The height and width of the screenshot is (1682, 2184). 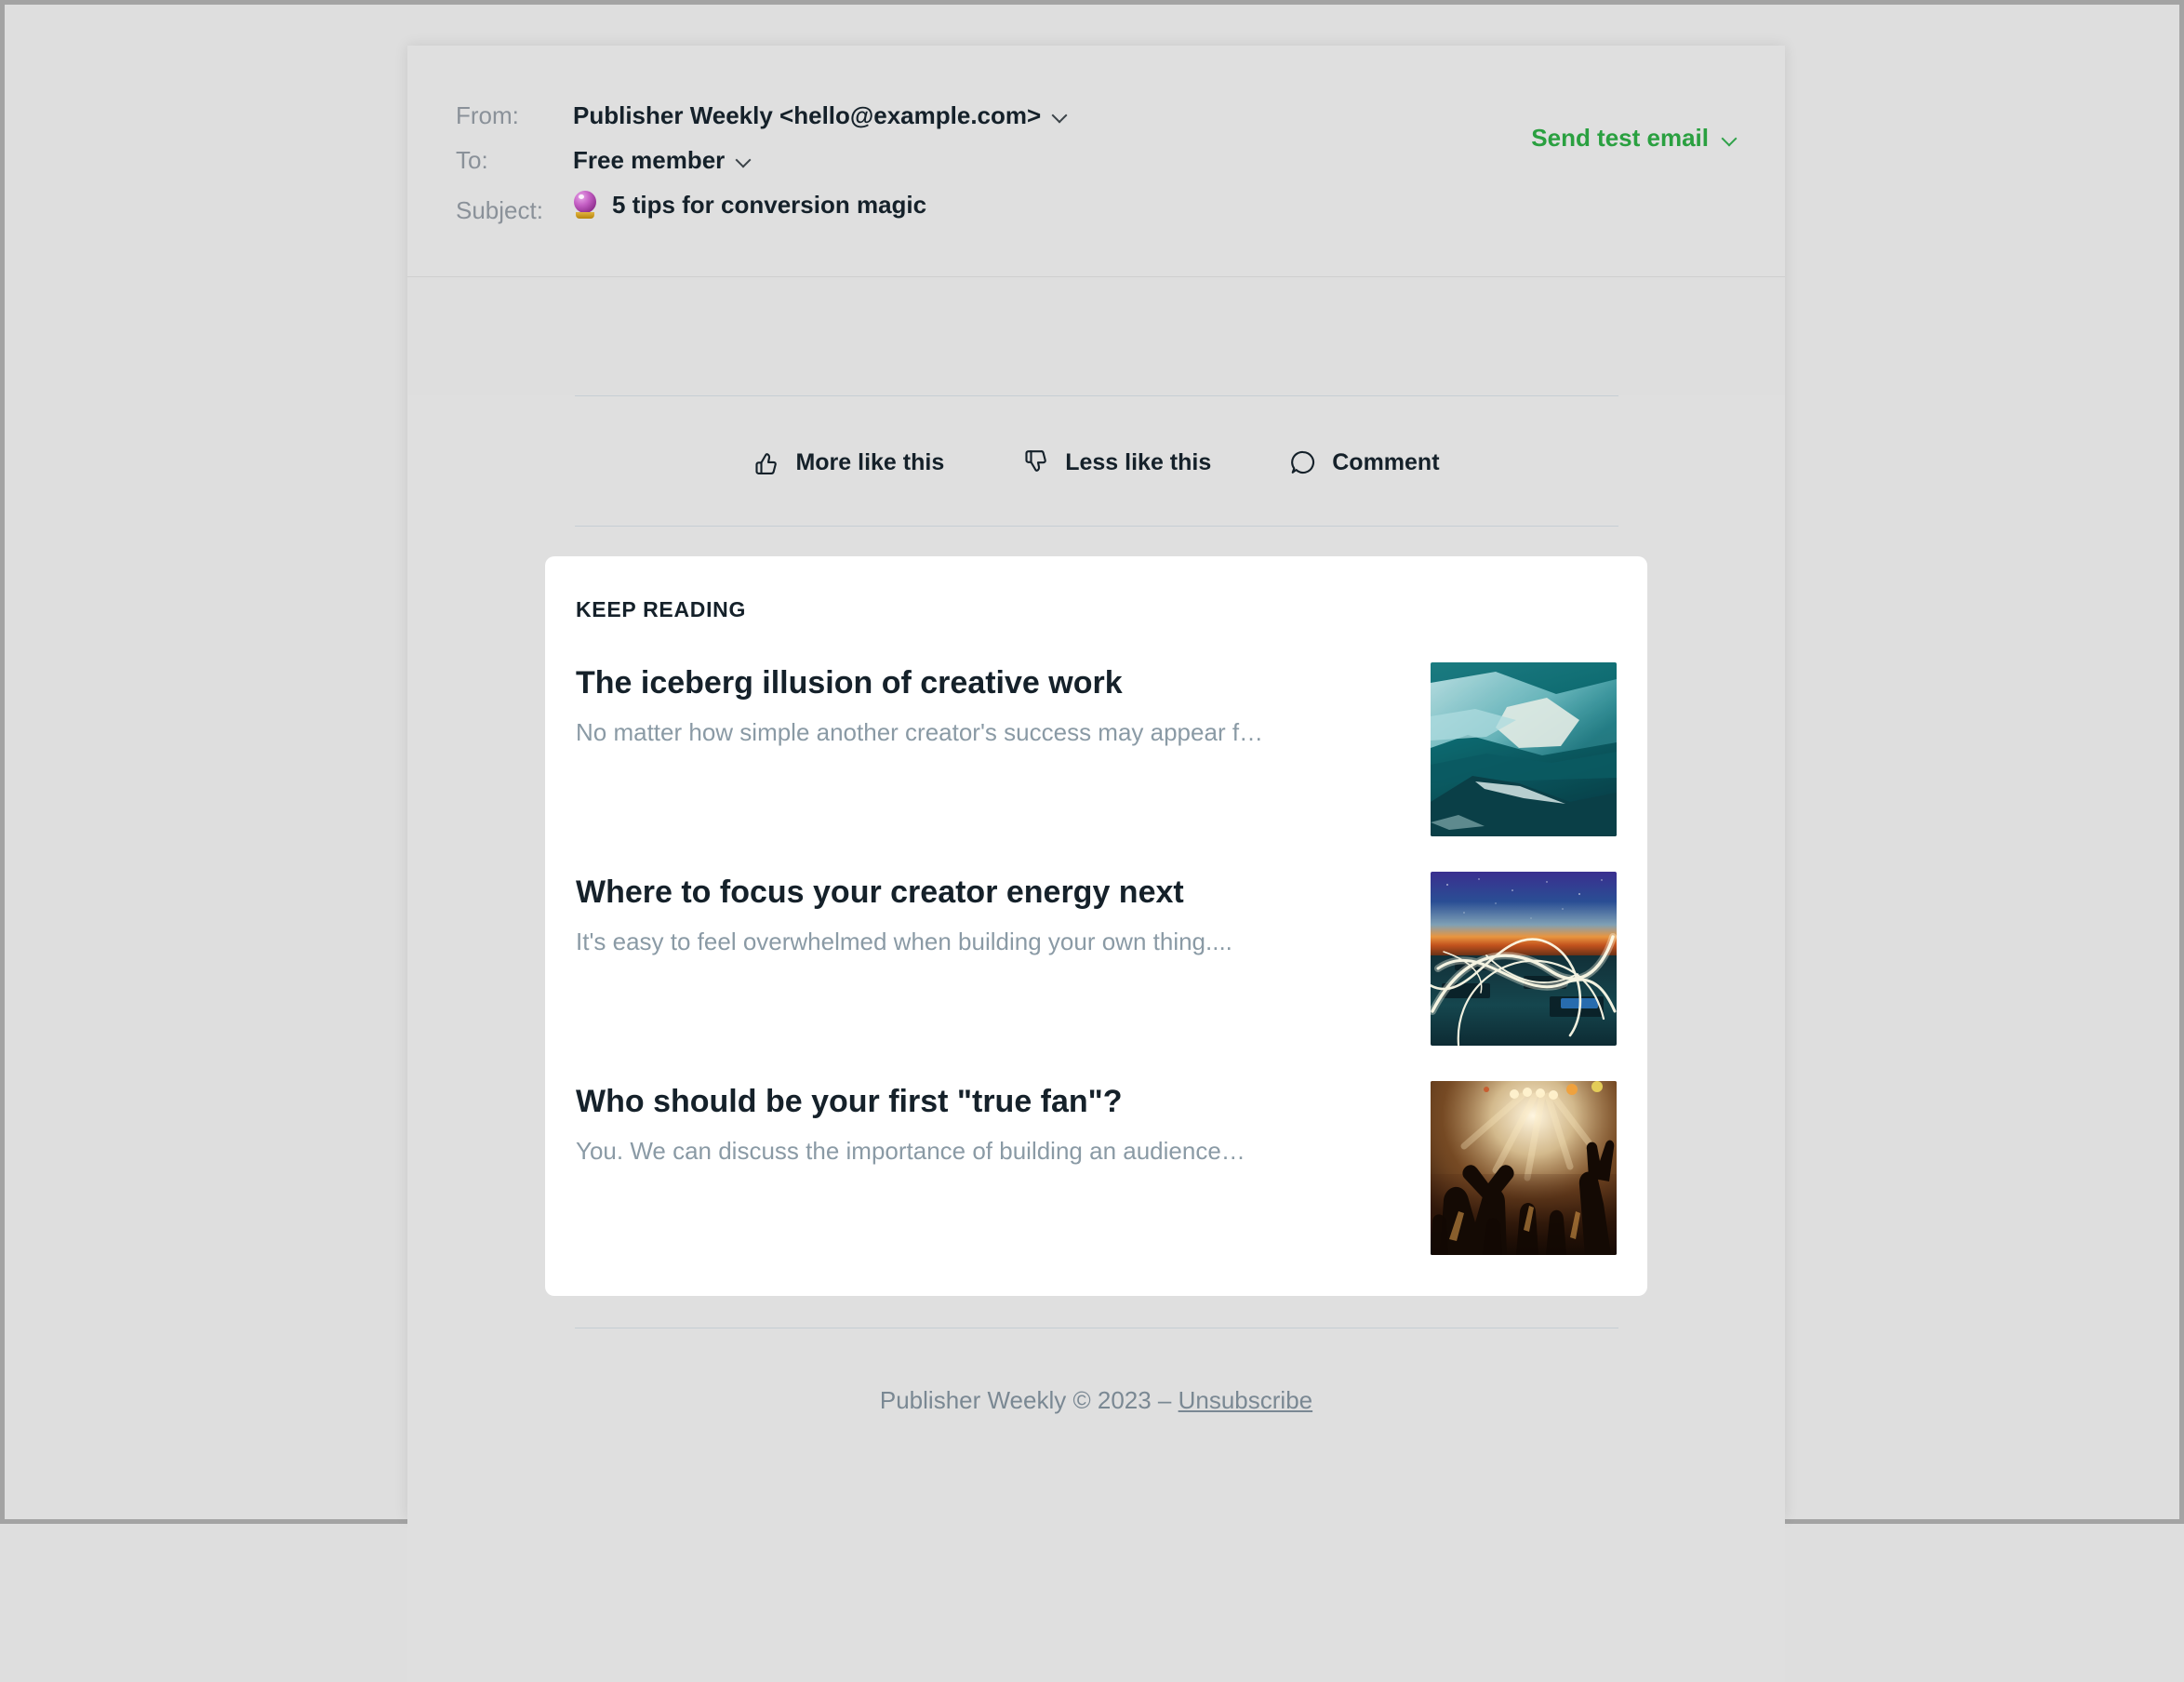 What do you see at coordinates (1096, 526) in the screenshot?
I see `divider-below-feedback` at bounding box center [1096, 526].